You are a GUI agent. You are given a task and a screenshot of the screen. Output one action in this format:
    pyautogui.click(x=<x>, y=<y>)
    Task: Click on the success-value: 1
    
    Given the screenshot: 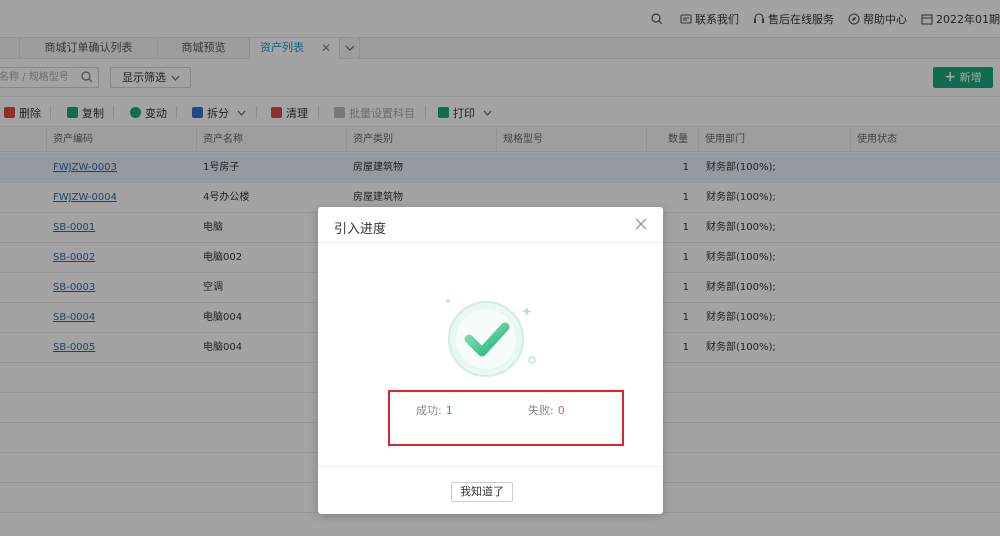 What is the action you would take?
    pyautogui.click(x=449, y=410)
    